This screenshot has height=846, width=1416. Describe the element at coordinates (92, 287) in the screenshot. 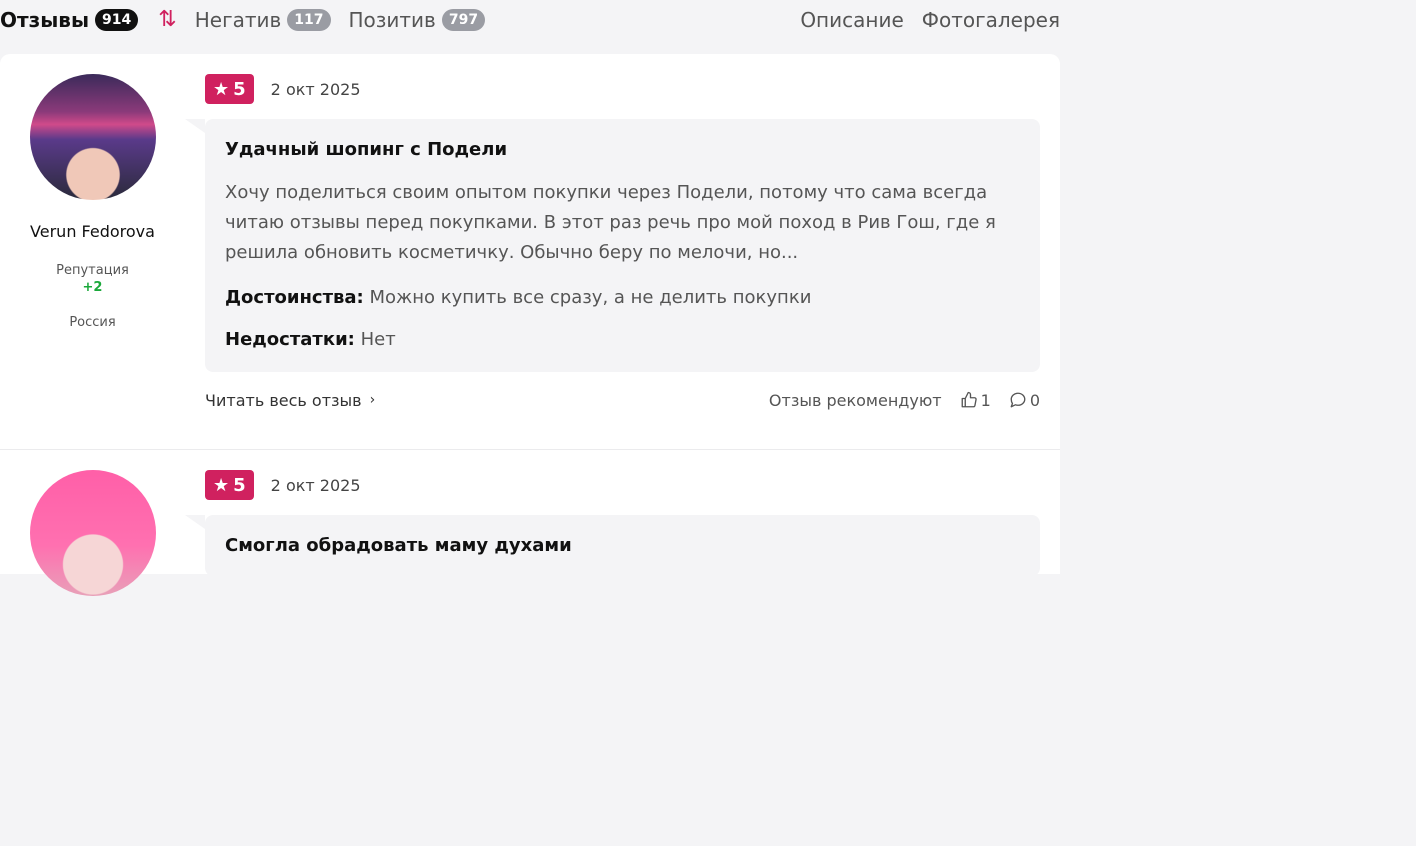

I see `reputation-value: +2` at that location.